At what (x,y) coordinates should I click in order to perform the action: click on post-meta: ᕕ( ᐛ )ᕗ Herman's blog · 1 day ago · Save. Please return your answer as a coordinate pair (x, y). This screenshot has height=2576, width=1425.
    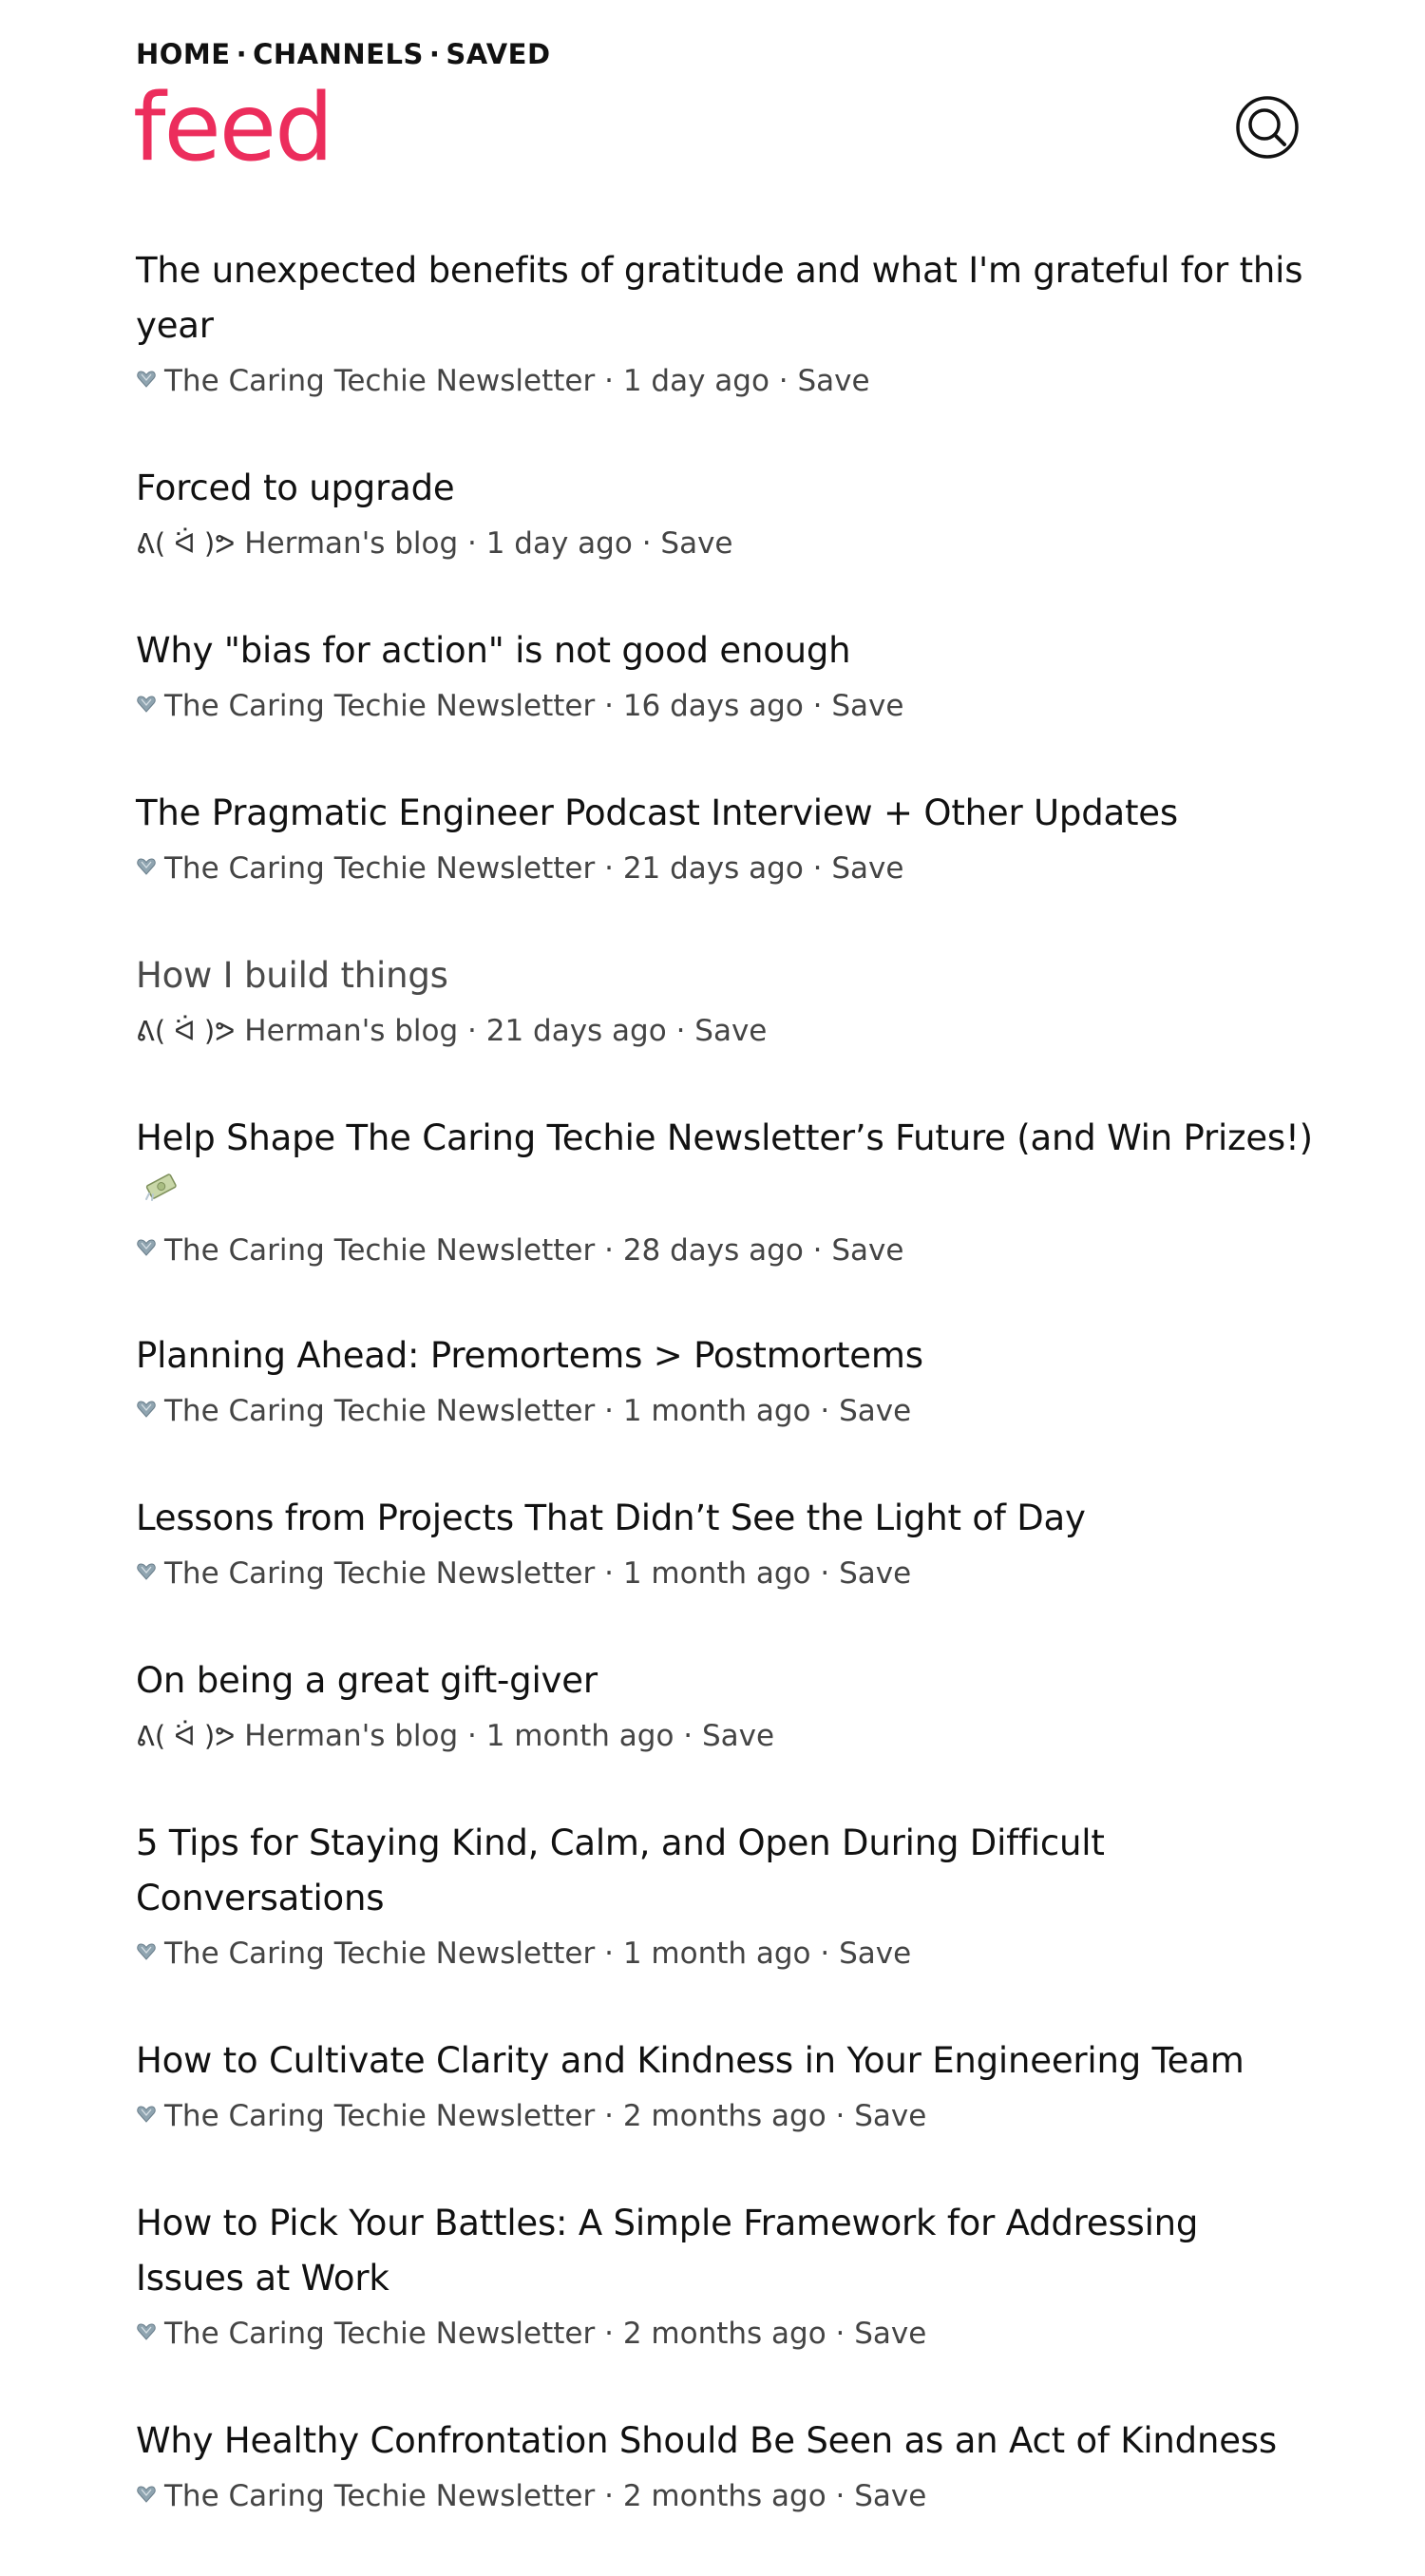
    Looking at the image, I should click on (725, 543).